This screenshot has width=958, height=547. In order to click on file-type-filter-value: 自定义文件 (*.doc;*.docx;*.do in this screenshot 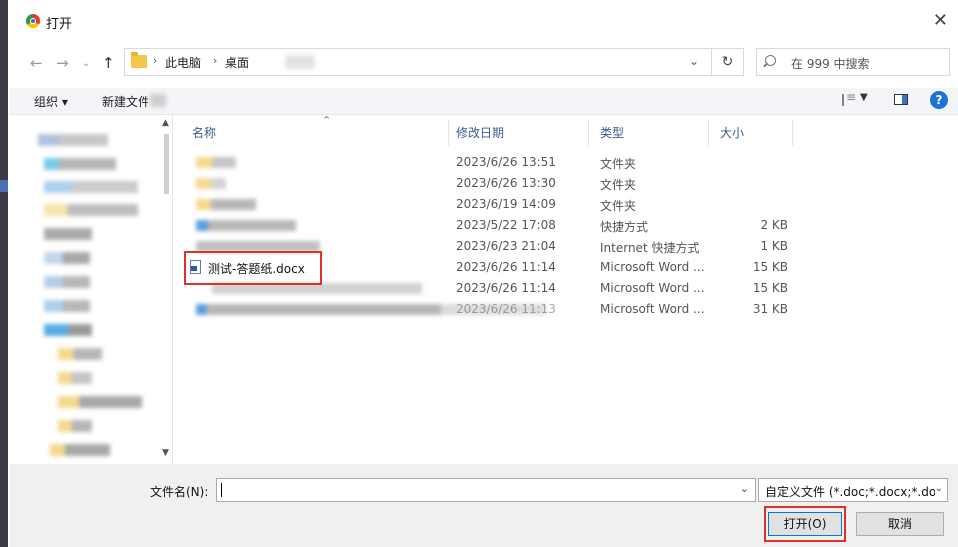, I will do `click(851, 492)`.